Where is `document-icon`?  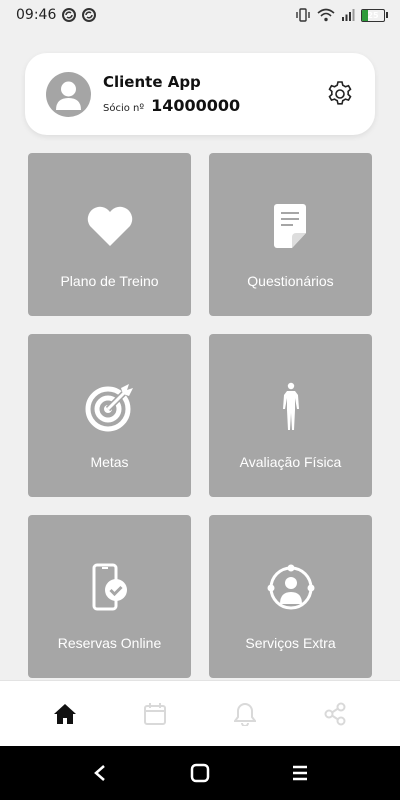
document-icon is located at coordinates (290, 226).